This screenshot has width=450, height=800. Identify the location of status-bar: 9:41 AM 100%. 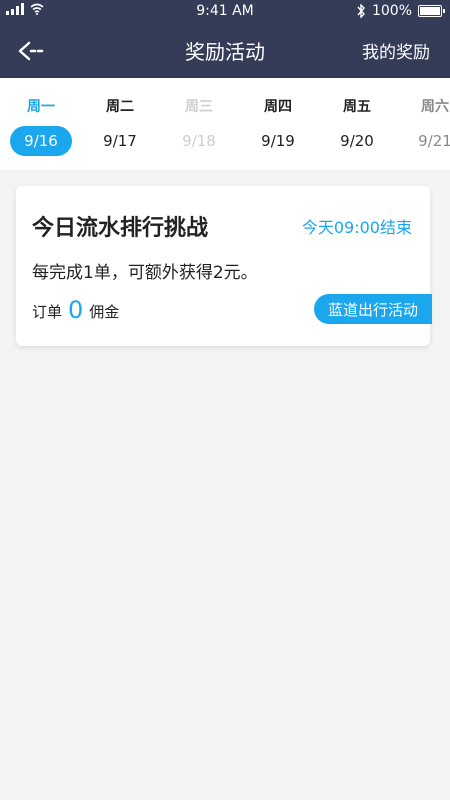
(225, 11).